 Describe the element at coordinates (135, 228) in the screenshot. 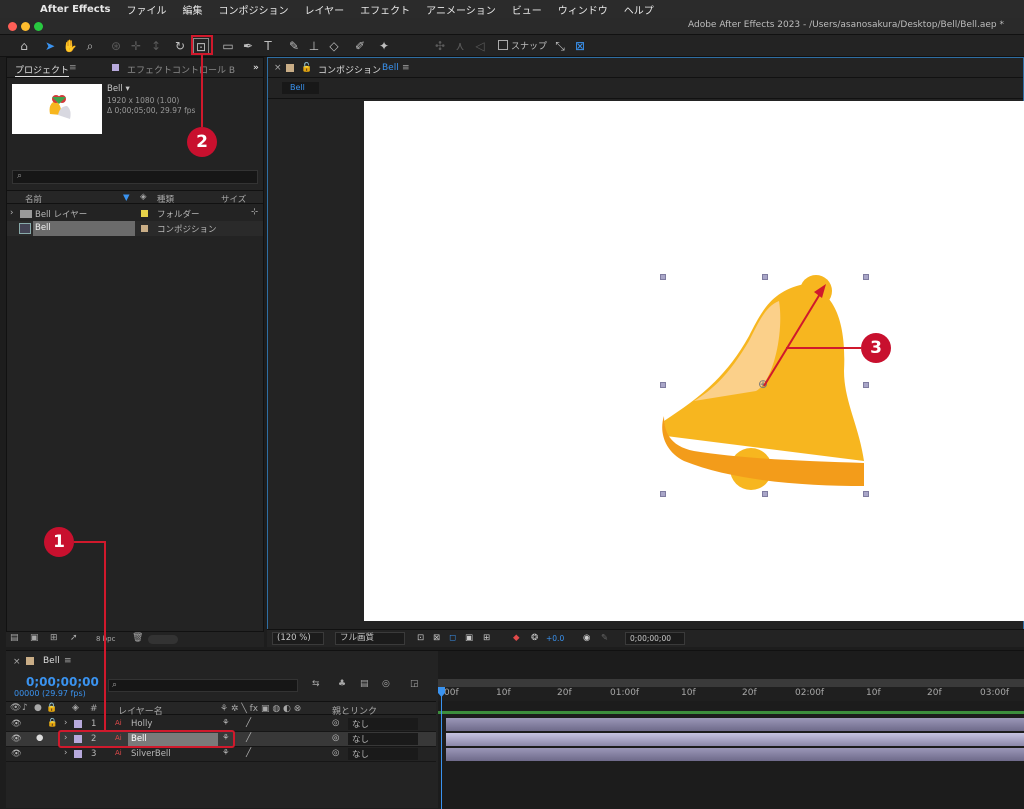

I see `project-item-comp: Bell コンポジション` at that location.